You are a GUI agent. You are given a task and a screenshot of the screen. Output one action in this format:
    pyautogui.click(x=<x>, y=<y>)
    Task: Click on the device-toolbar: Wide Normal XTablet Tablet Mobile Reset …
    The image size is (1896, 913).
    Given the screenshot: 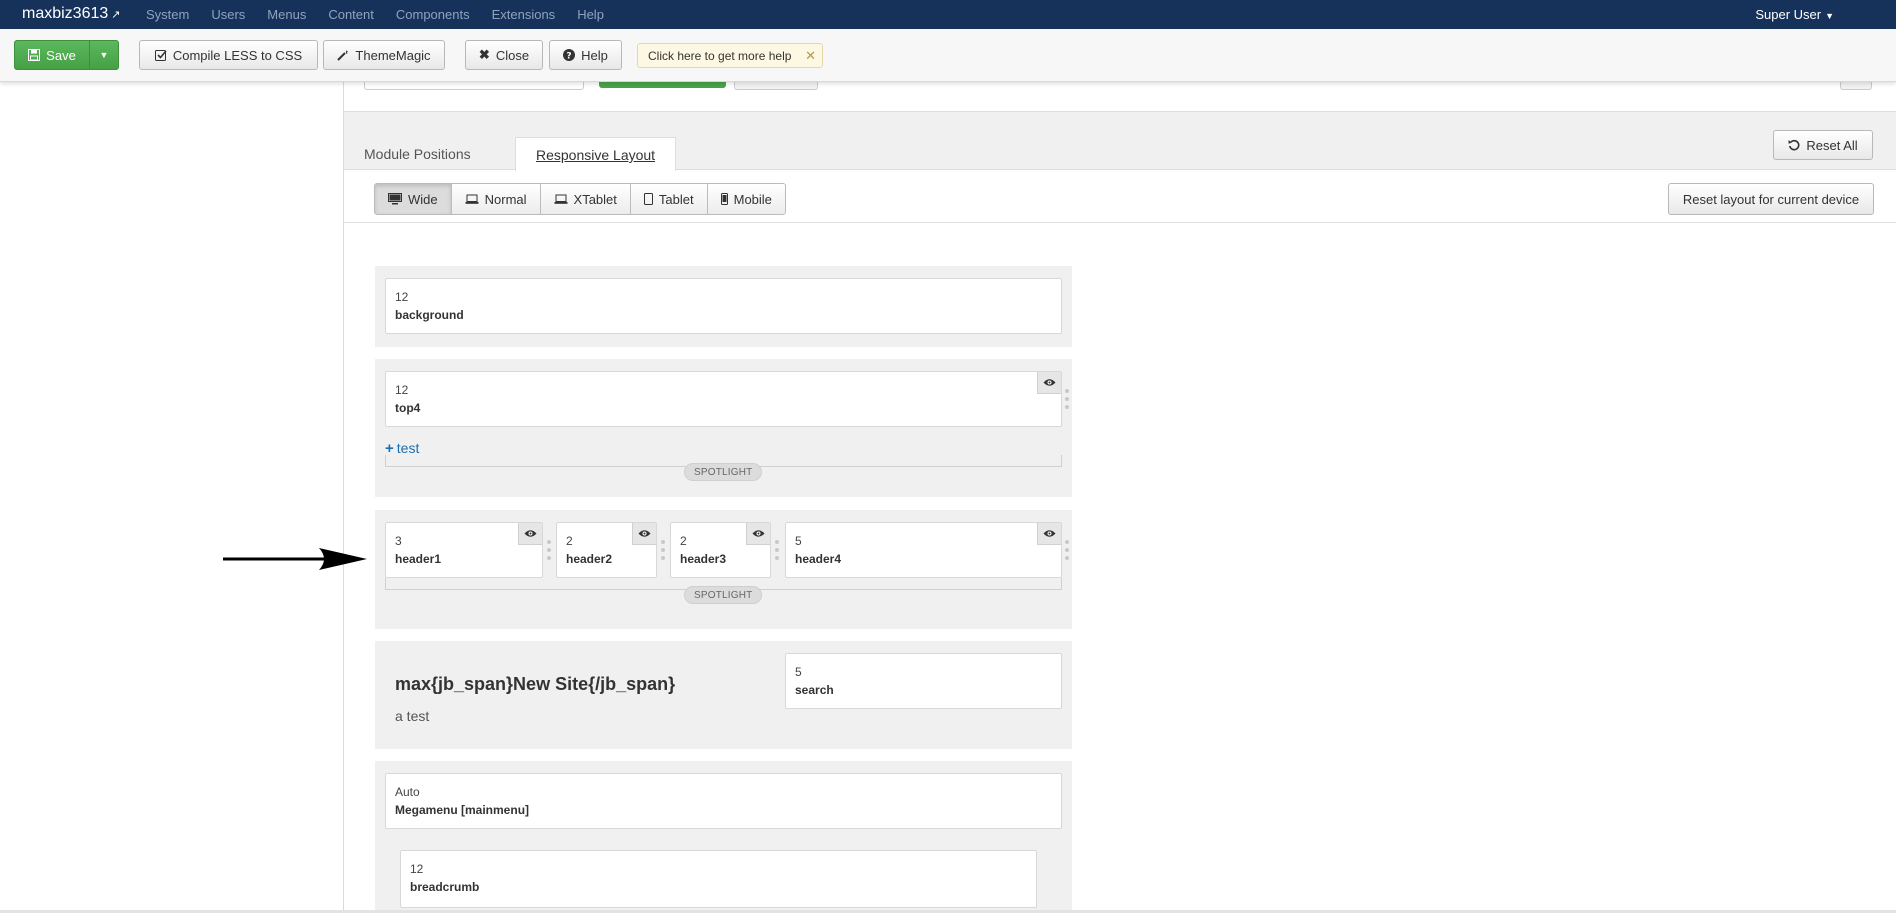 What is the action you would take?
    pyautogui.click(x=1120, y=197)
    